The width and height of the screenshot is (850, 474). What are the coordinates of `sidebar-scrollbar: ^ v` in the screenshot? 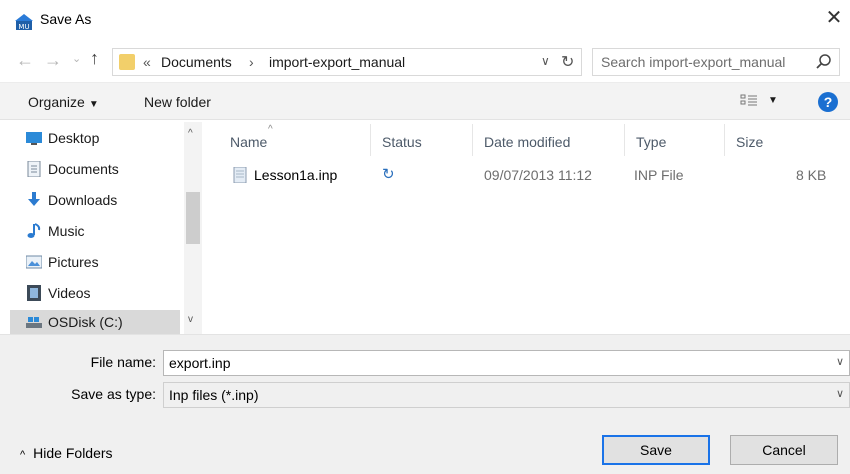 It's located at (193, 228).